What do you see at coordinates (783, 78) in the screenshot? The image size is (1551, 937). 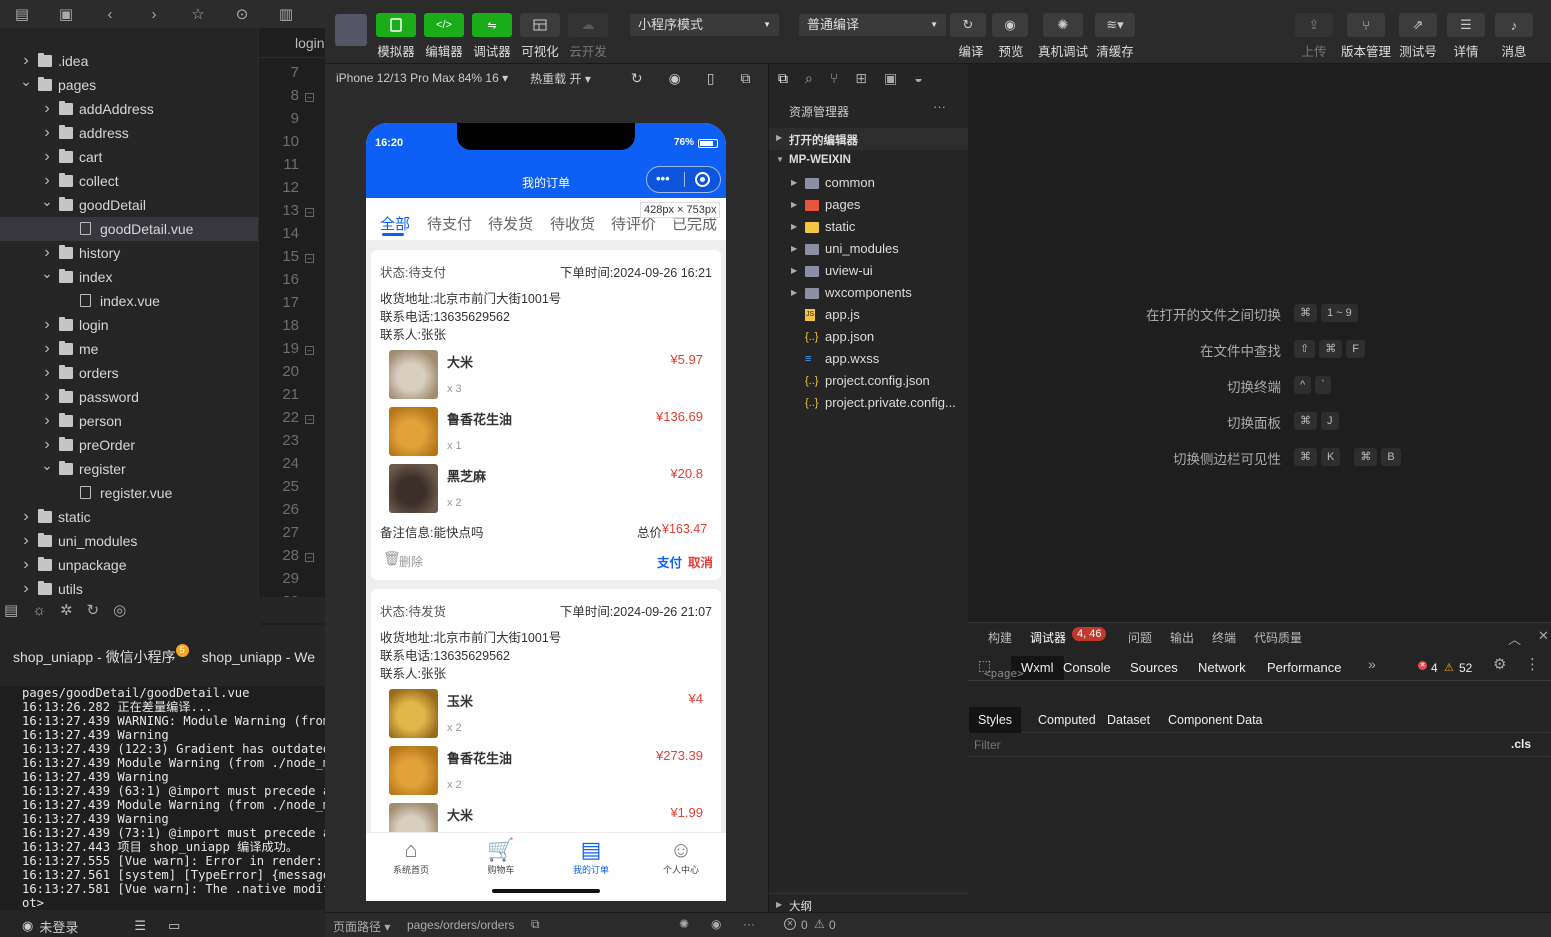 I see `files-icon: ⧉` at bounding box center [783, 78].